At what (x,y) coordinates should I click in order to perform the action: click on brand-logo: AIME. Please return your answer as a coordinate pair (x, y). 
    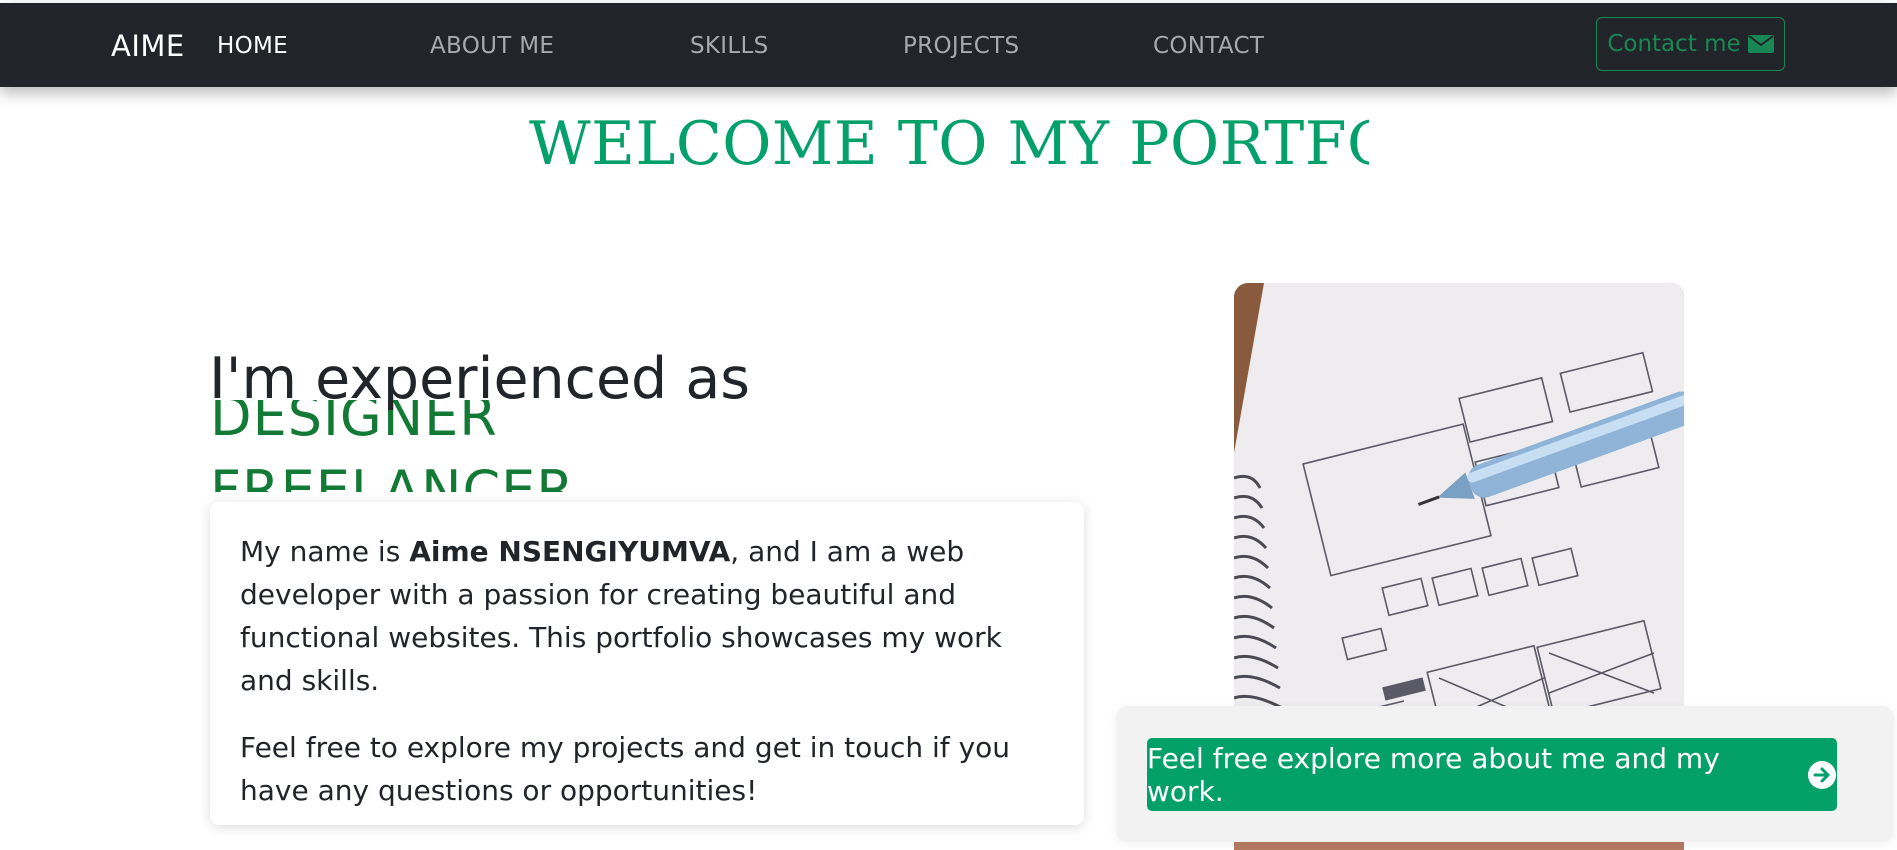
    Looking at the image, I should click on (148, 46).